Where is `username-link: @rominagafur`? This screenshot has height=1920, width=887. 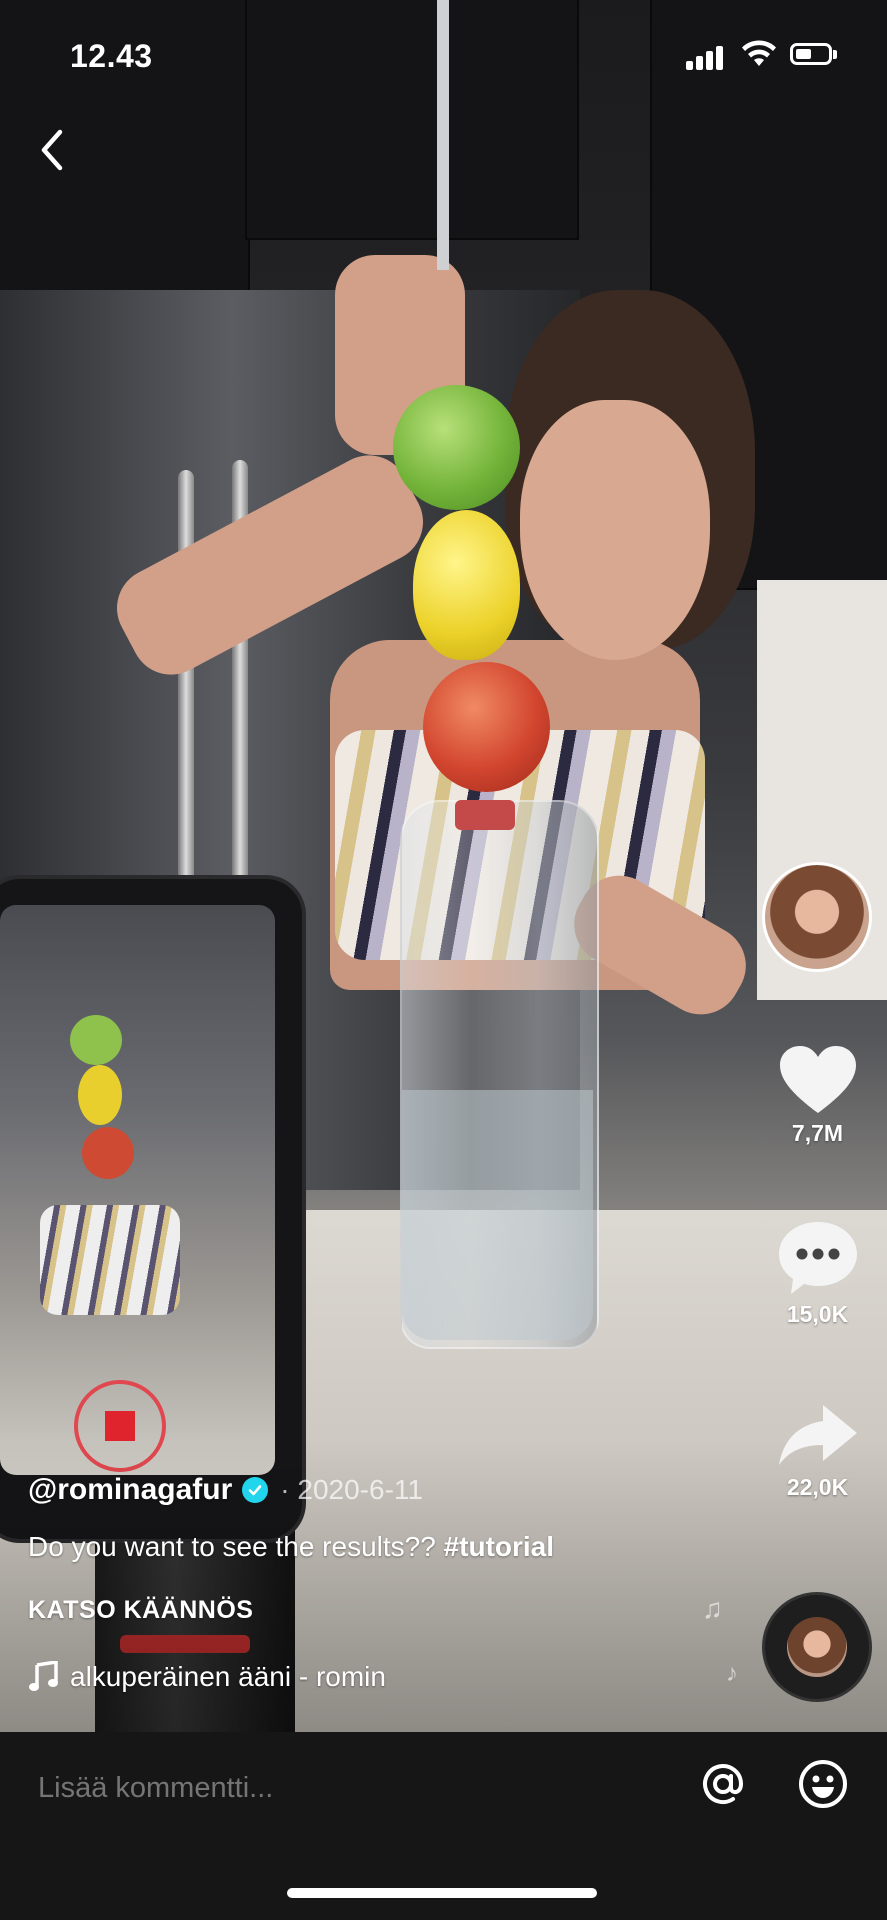 username-link: @rominagafur is located at coordinates (130, 1490).